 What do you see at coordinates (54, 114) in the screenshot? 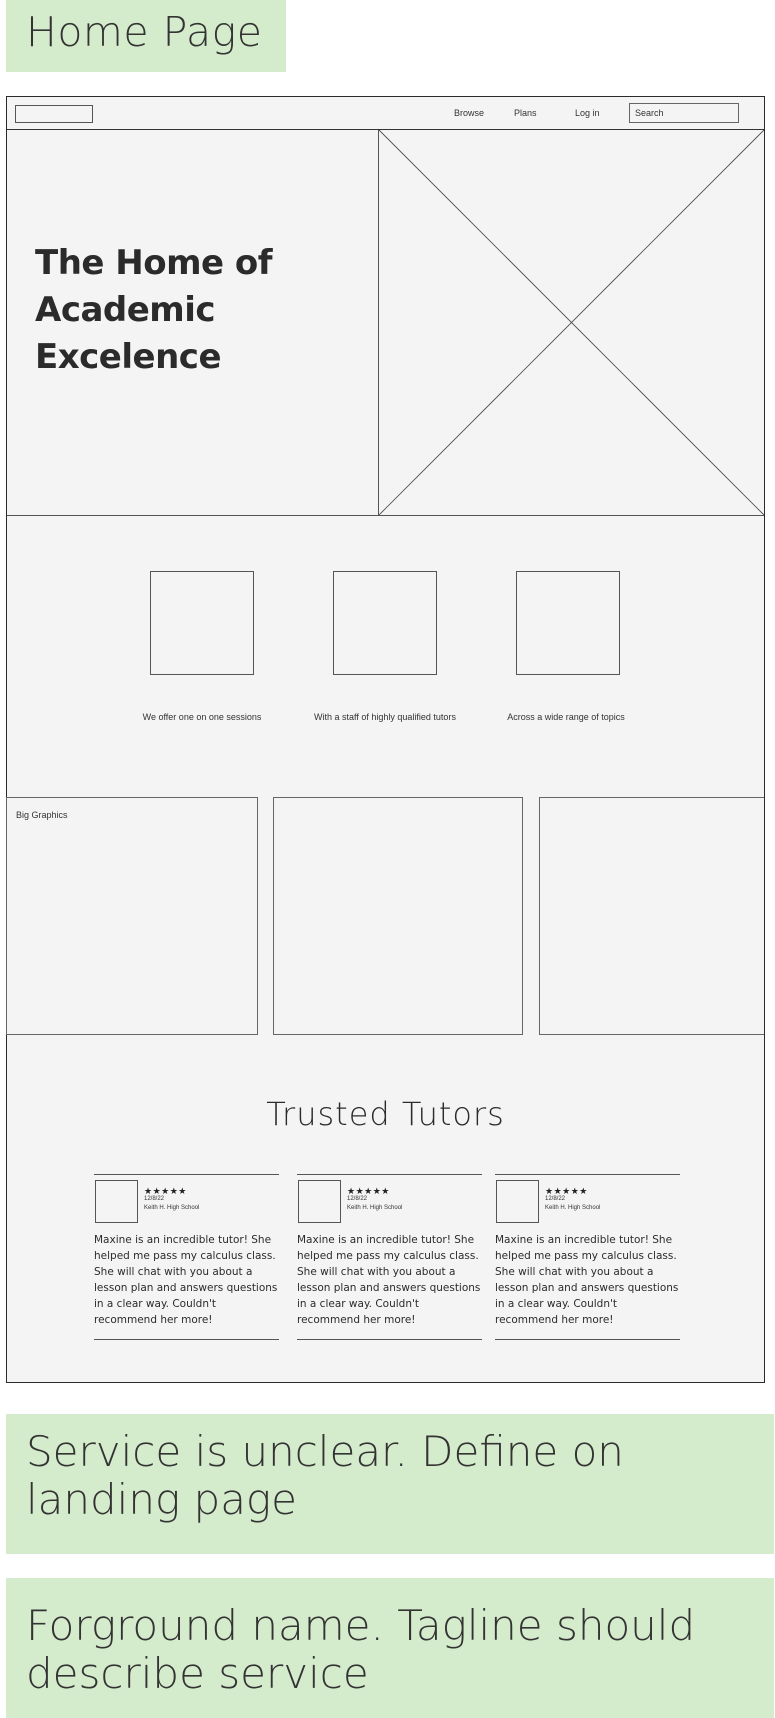
I see `logo-placeholder` at bounding box center [54, 114].